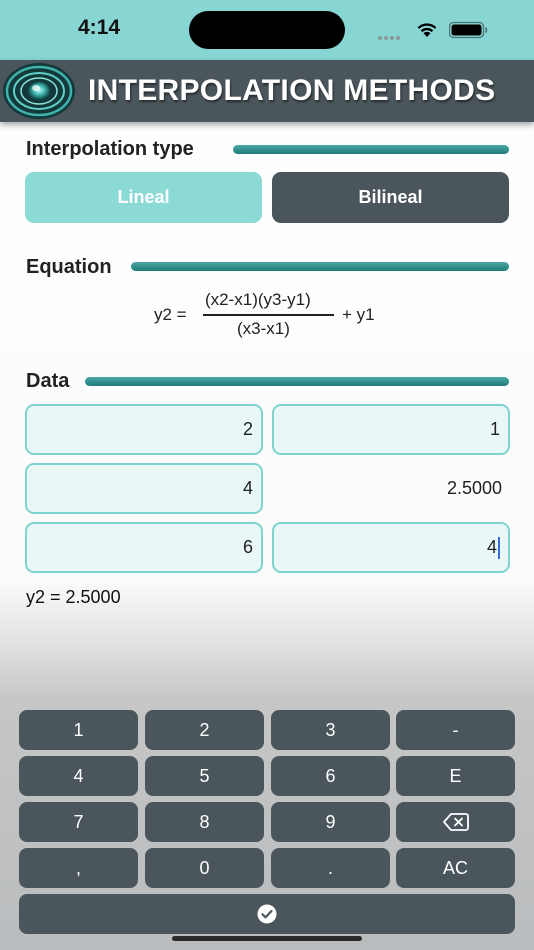 The width and height of the screenshot is (534, 950). Describe the element at coordinates (267, 938) in the screenshot. I see `home-indicator` at that location.